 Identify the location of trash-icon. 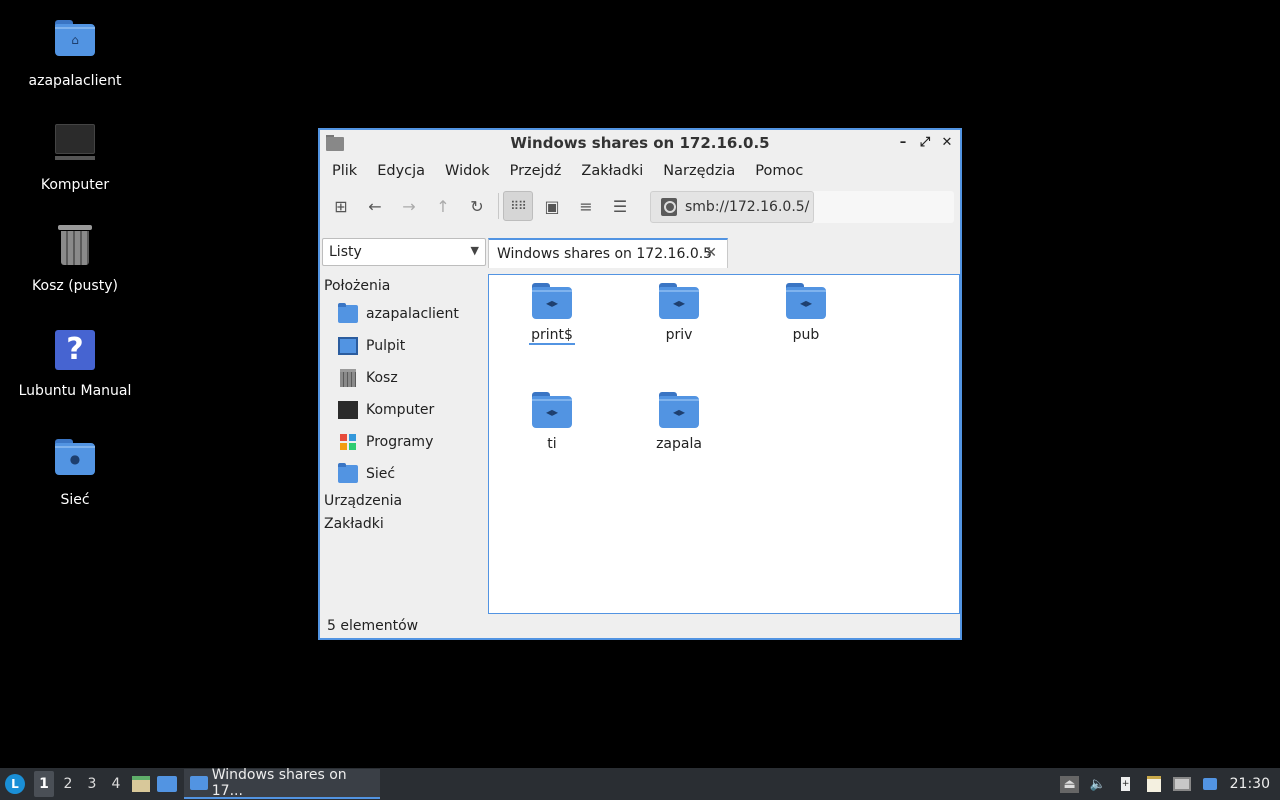
(348, 378).